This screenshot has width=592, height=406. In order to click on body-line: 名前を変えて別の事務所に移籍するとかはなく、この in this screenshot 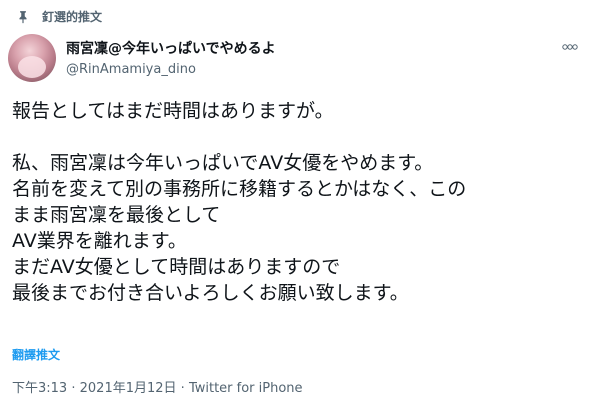, I will do `click(239, 189)`.